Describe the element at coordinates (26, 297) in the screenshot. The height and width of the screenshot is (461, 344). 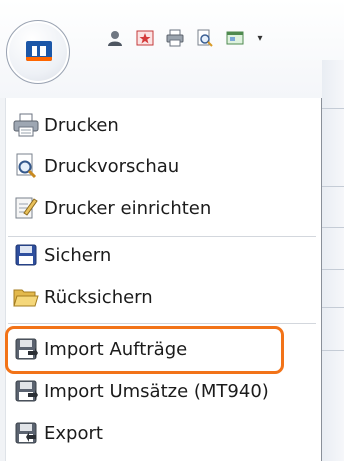
I see `open-folder-icon` at that location.